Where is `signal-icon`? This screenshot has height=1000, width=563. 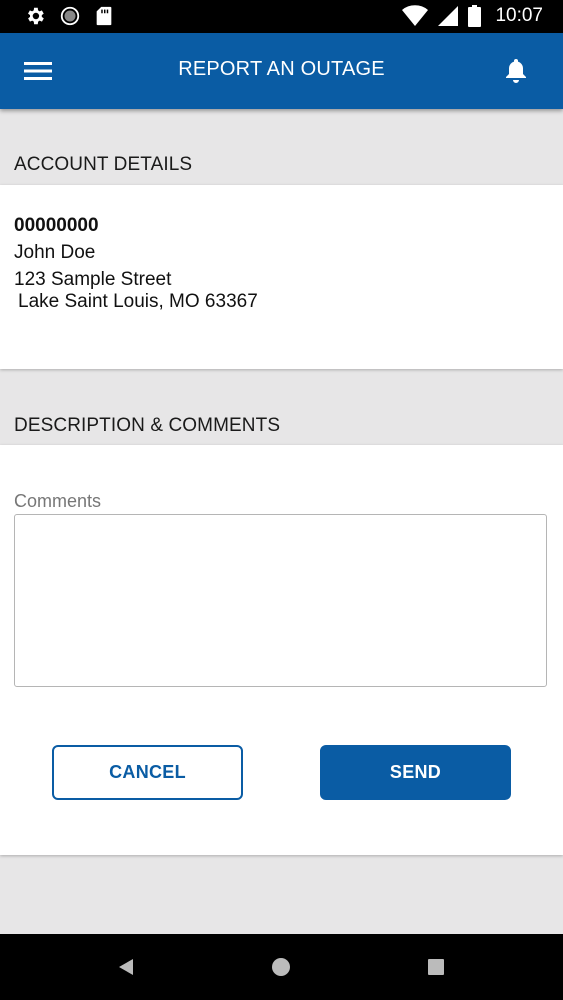 signal-icon is located at coordinates (448, 16).